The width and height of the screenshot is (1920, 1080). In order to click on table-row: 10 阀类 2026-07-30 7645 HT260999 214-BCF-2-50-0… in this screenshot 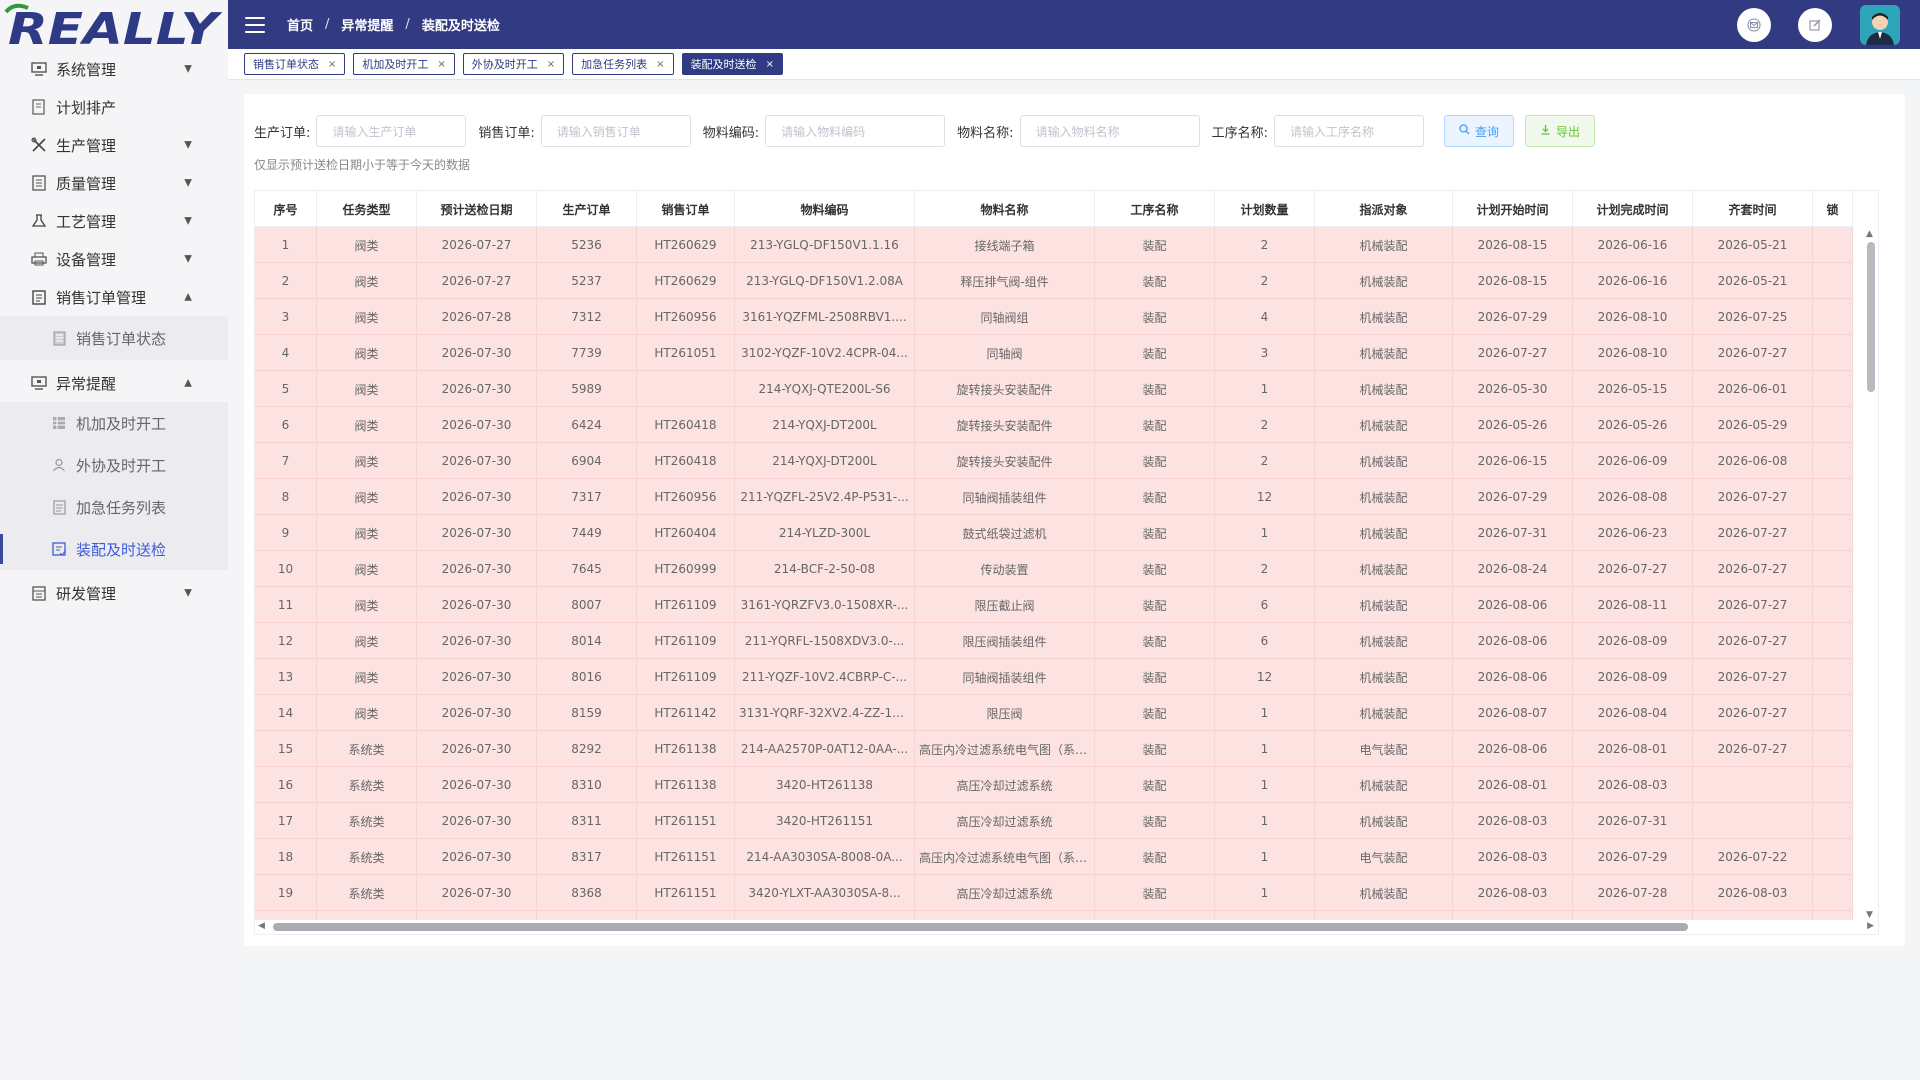, I will do `click(1054, 569)`.